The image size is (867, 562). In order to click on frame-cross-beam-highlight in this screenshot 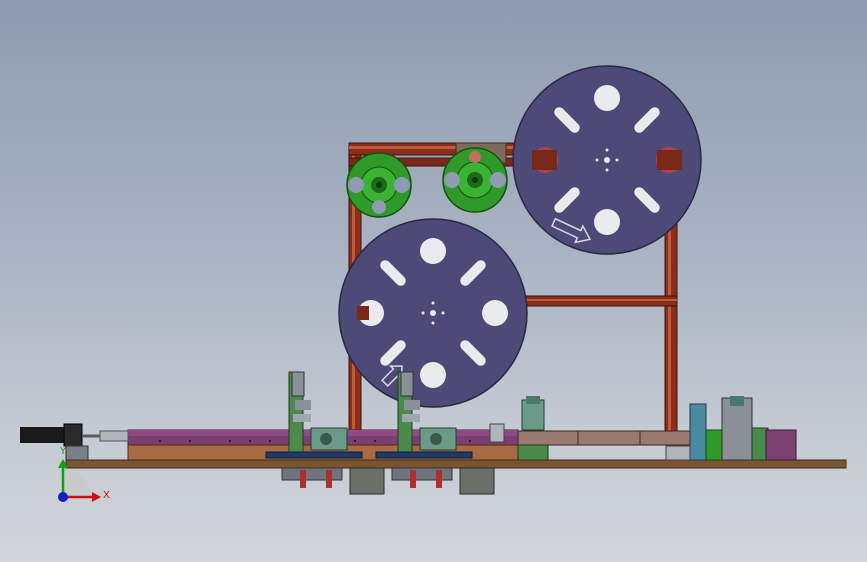, I will do `click(598, 300)`.